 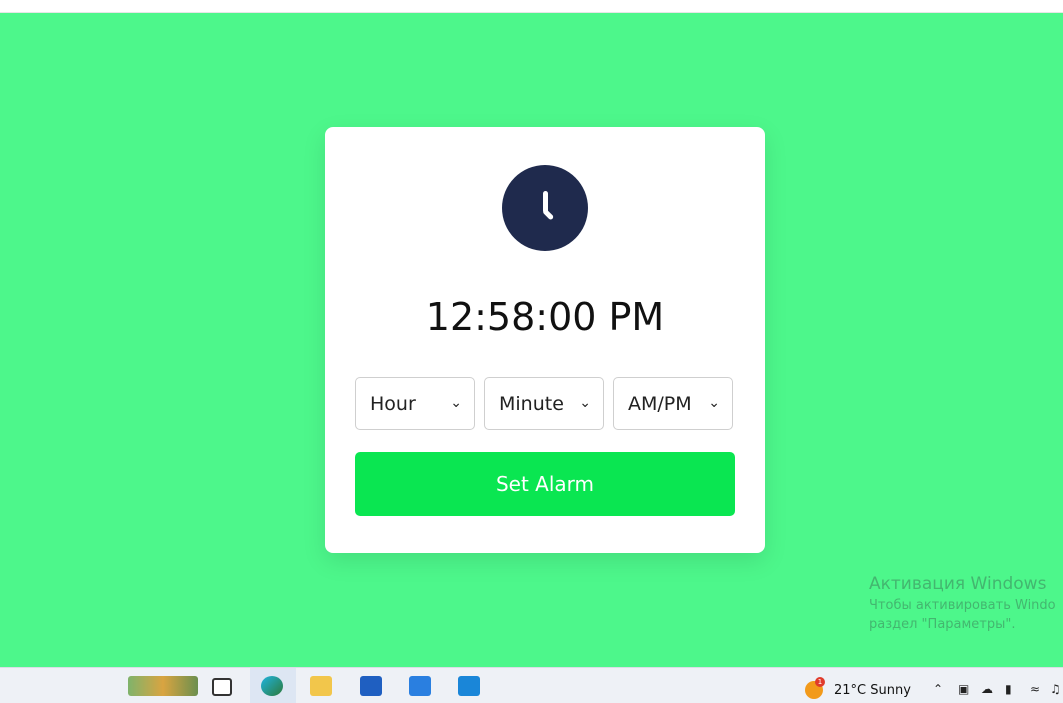 I want to click on clock-icon, so click(x=545, y=208).